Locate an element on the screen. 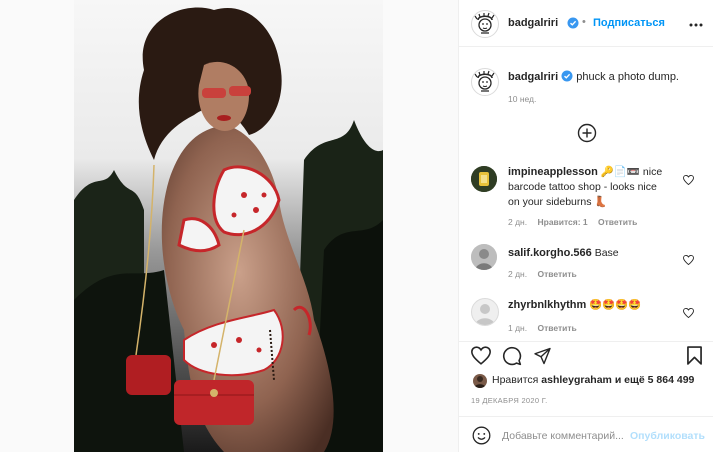 This screenshot has height=452, width=713. emoji-icon is located at coordinates (481, 438).